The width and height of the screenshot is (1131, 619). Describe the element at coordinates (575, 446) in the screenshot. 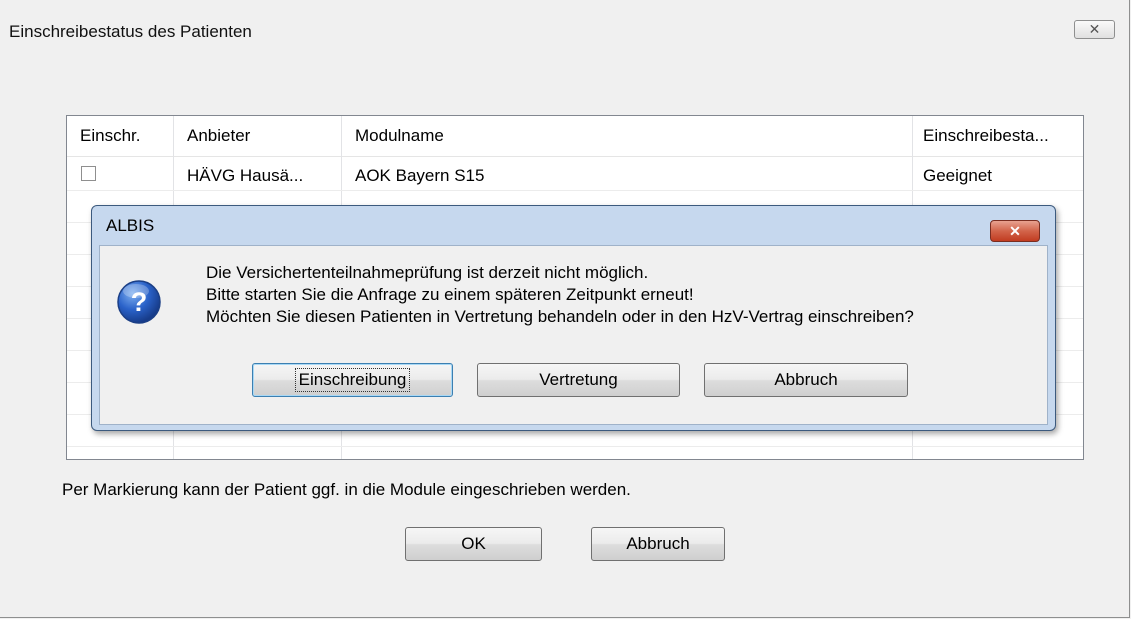

I see `row-divider` at that location.